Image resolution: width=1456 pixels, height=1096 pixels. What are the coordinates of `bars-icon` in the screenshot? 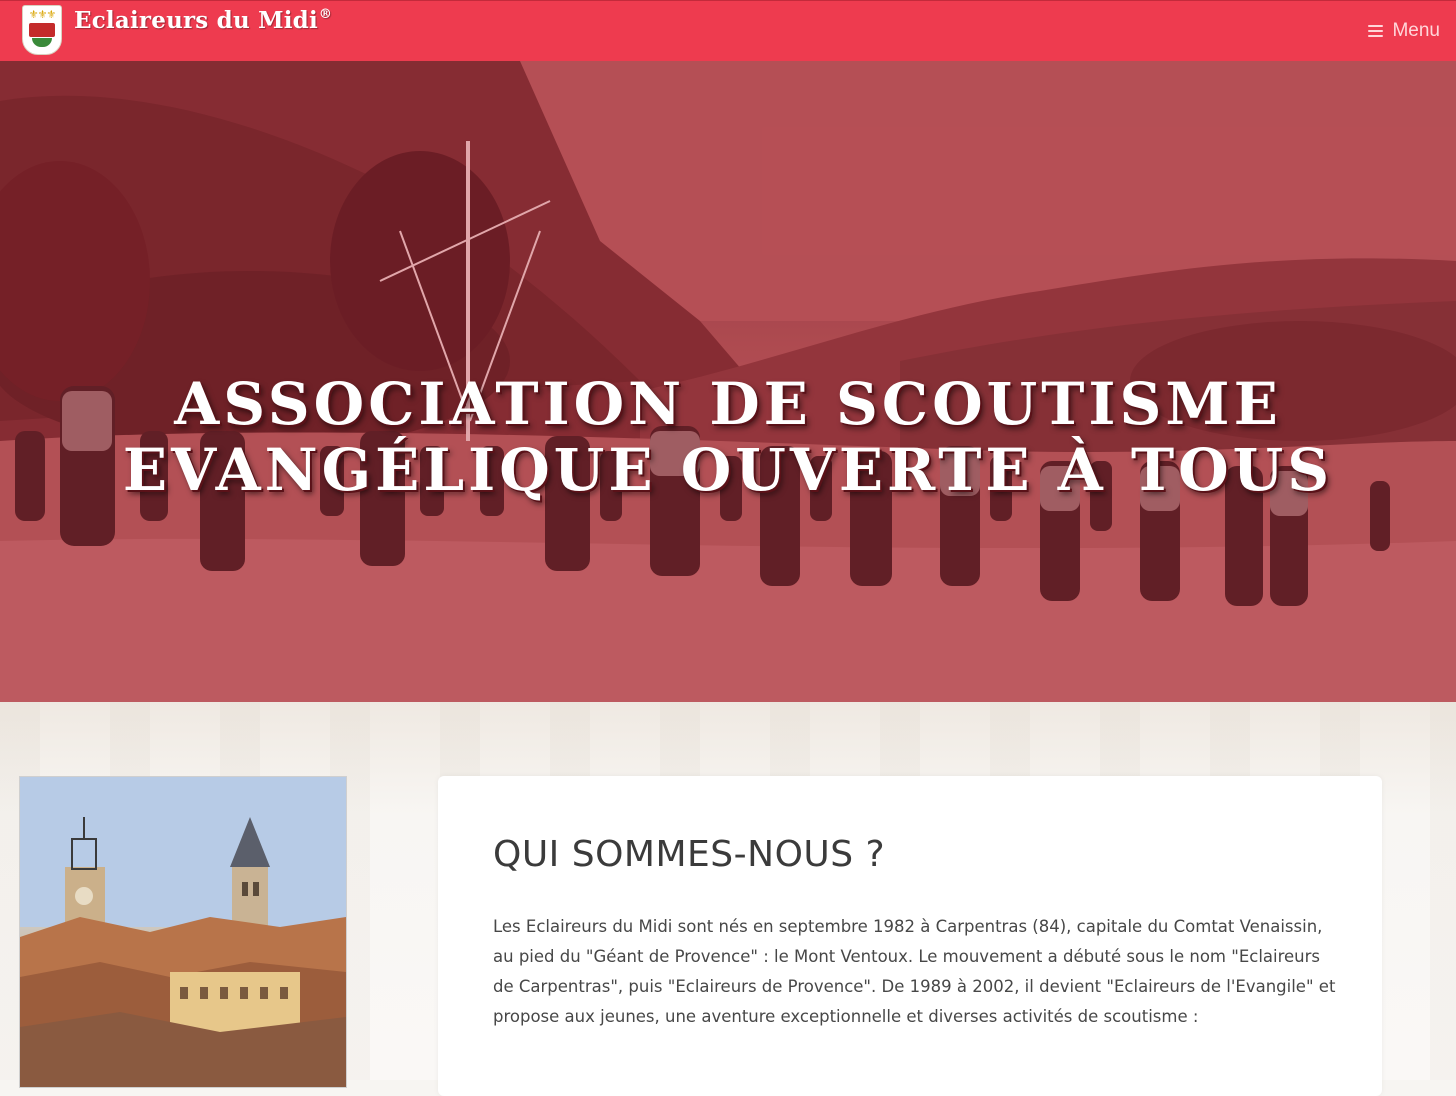 It's located at (1376, 31).